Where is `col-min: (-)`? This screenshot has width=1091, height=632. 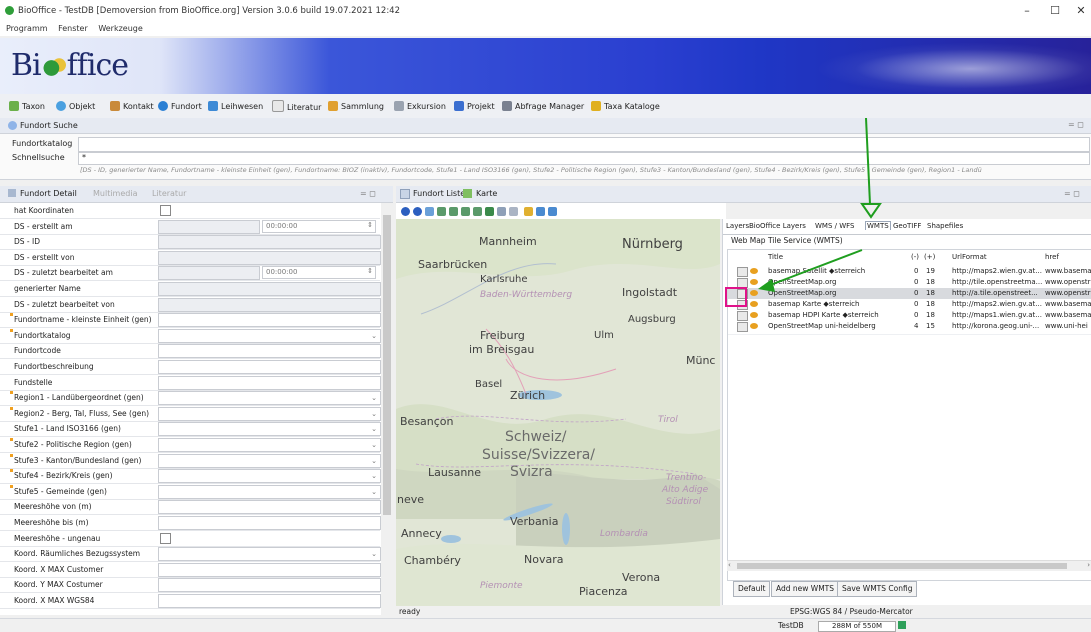 col-min: (-) is located at coordinates (915, 257).